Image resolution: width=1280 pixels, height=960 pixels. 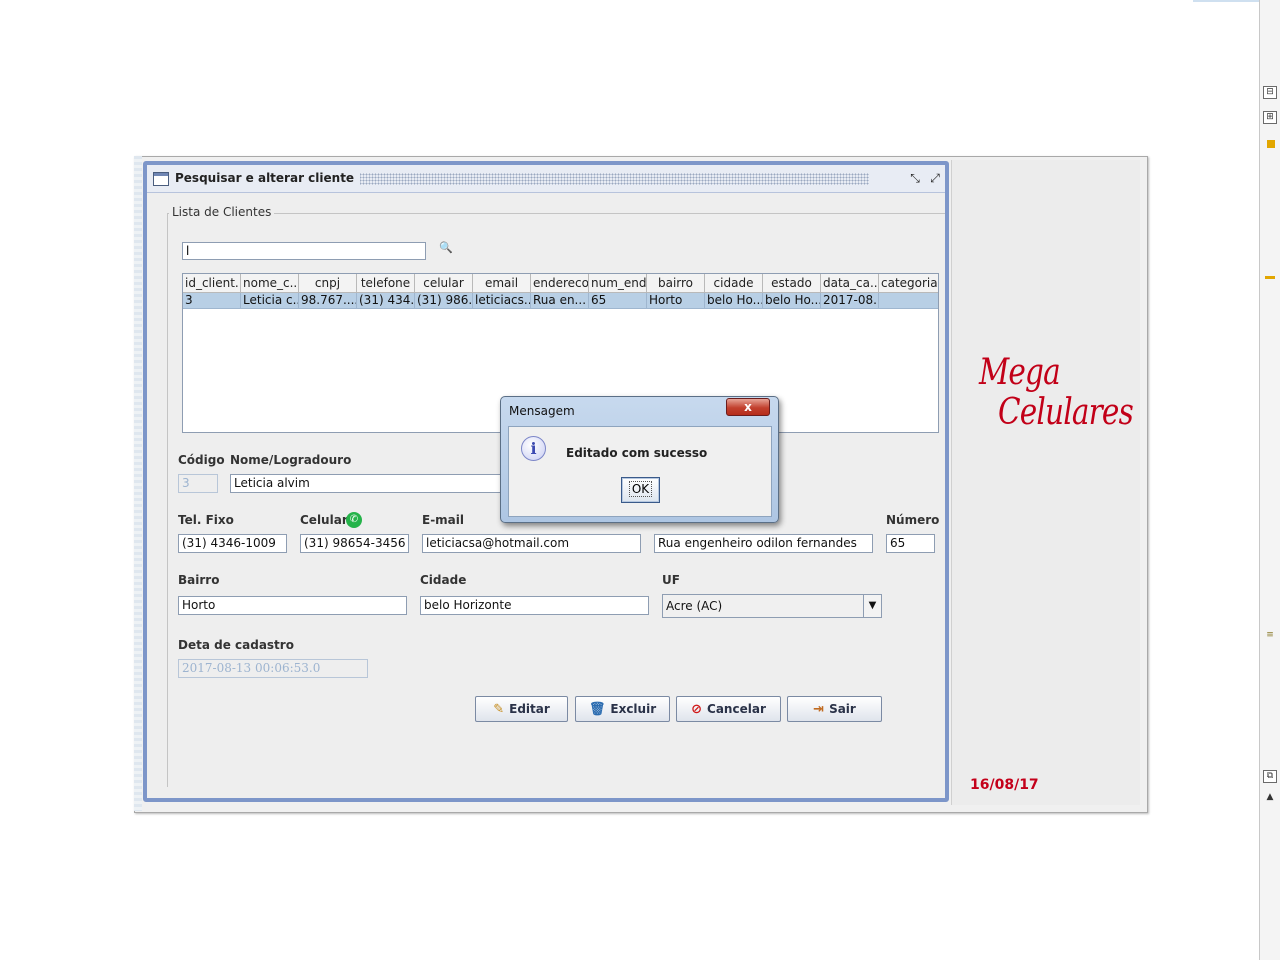 I want to click on frame-title: Pesquisar e alterar cliente, so click(x=268, y=178).